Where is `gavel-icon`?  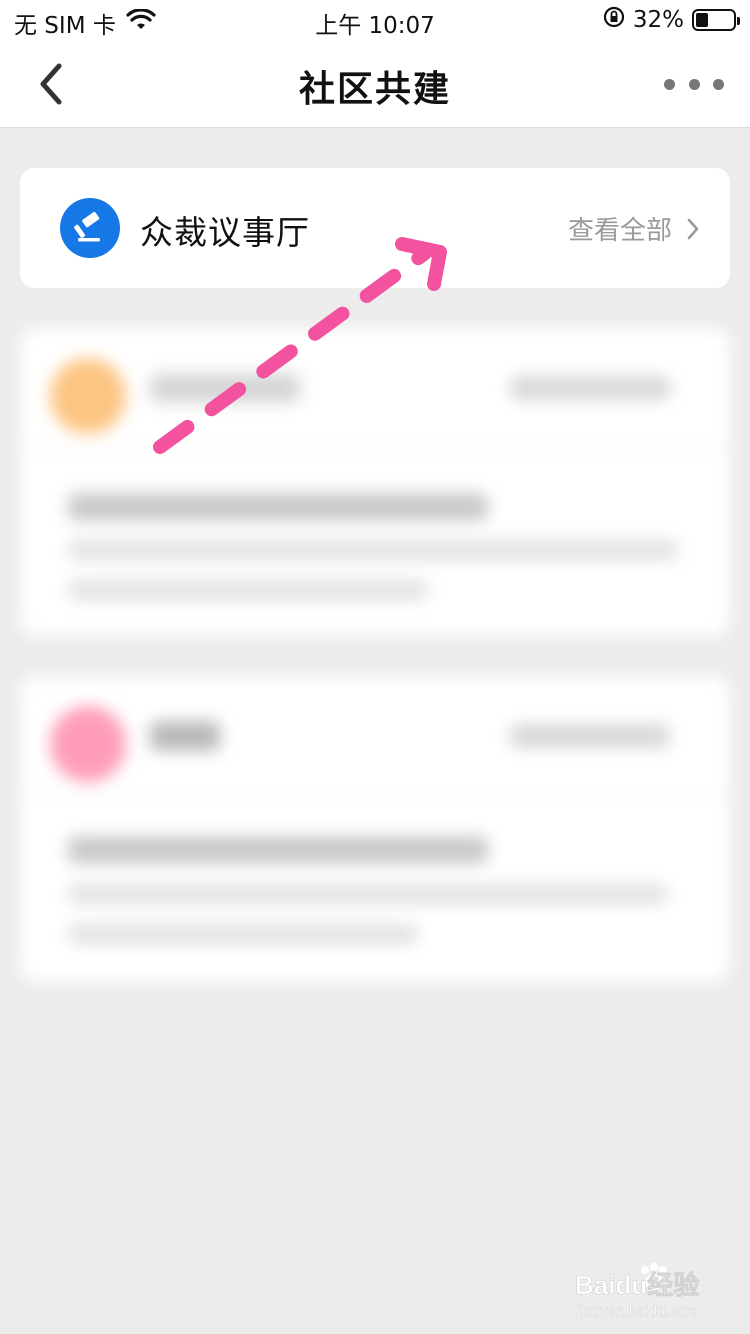 gavel-icon is located at coordinates (90, 228).